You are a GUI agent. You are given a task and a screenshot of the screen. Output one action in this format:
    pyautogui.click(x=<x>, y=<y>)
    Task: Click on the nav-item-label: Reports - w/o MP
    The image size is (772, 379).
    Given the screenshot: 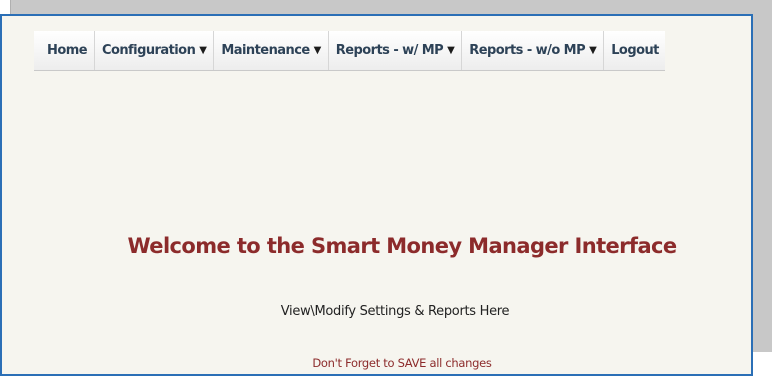 What is the action you would take?
    pyautogui.click(x=527, y=50)
    